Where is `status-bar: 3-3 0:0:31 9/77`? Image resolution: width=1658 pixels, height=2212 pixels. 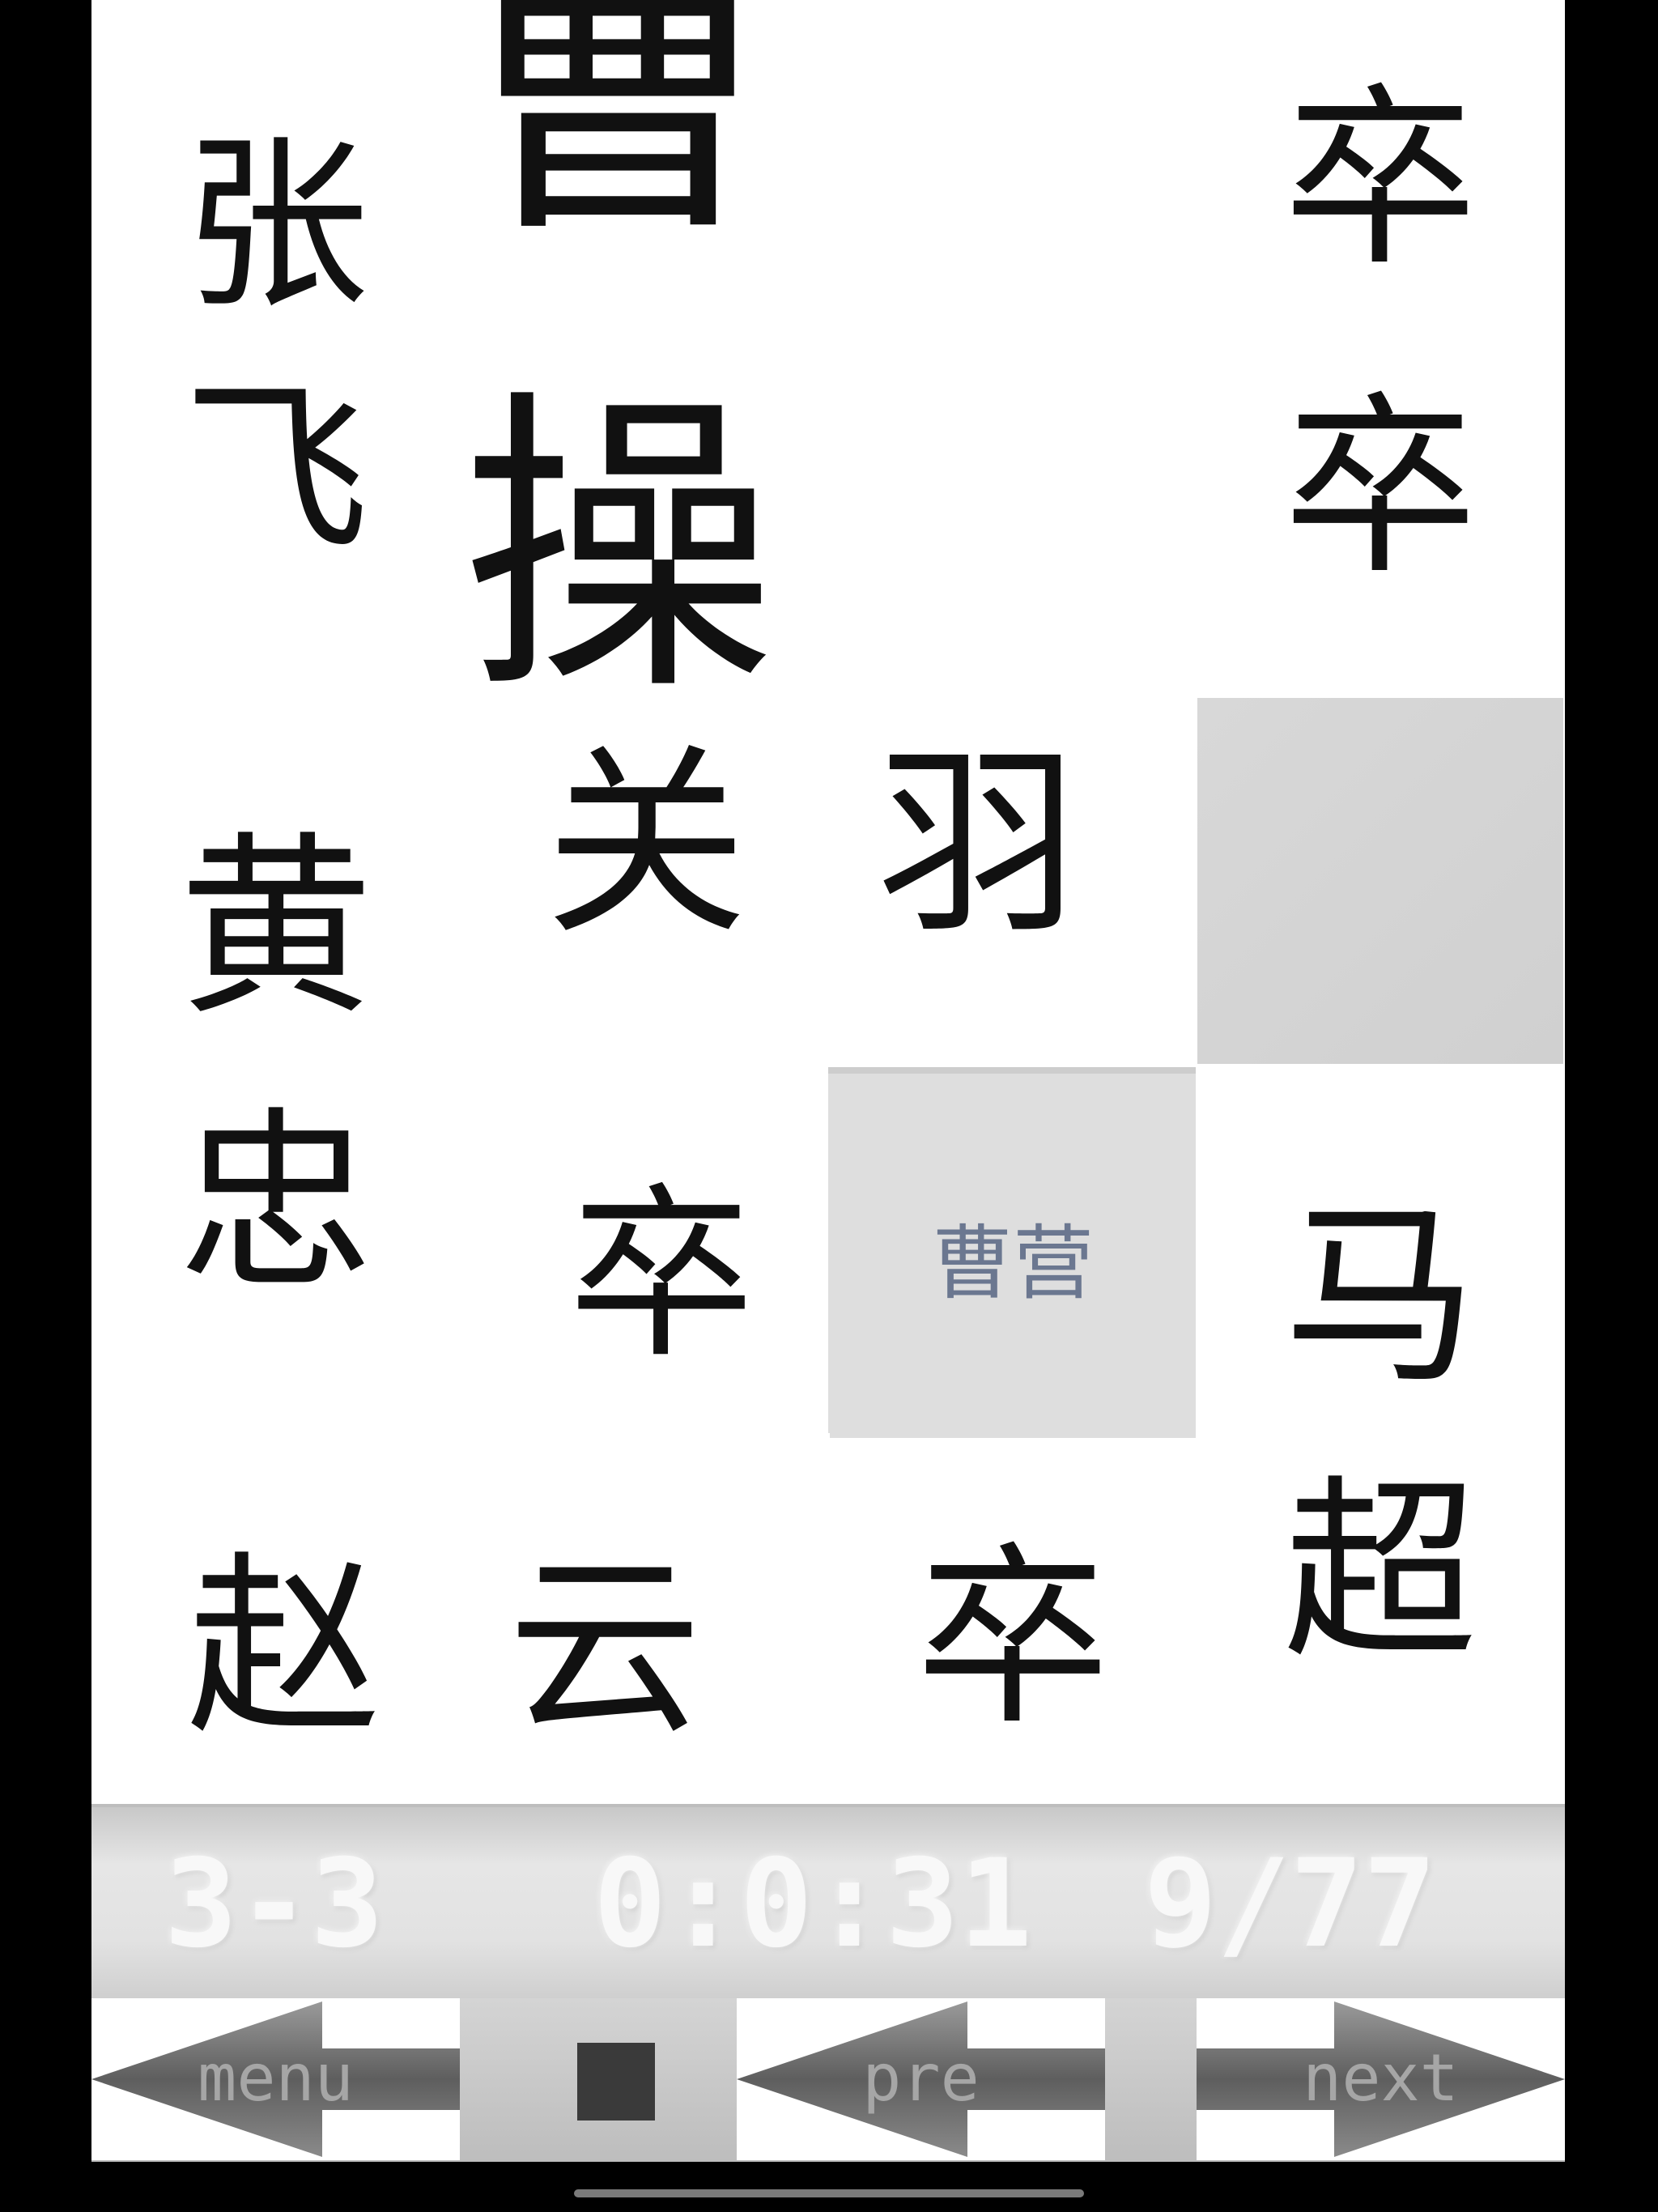
status-bar: 3-3 0:0:31 9/77 is located at coordinates (828, 1901).